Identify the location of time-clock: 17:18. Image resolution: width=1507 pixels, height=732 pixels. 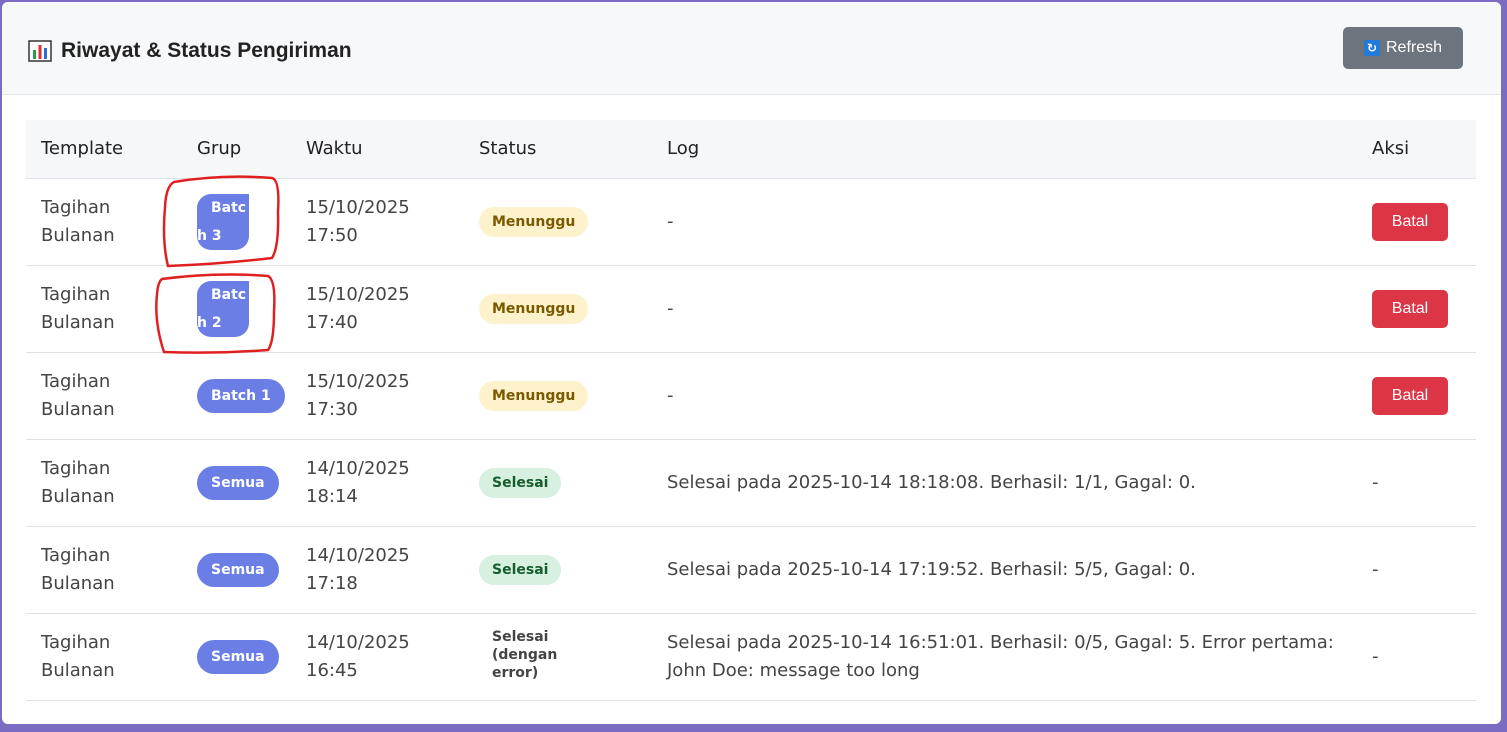
(332, 583).